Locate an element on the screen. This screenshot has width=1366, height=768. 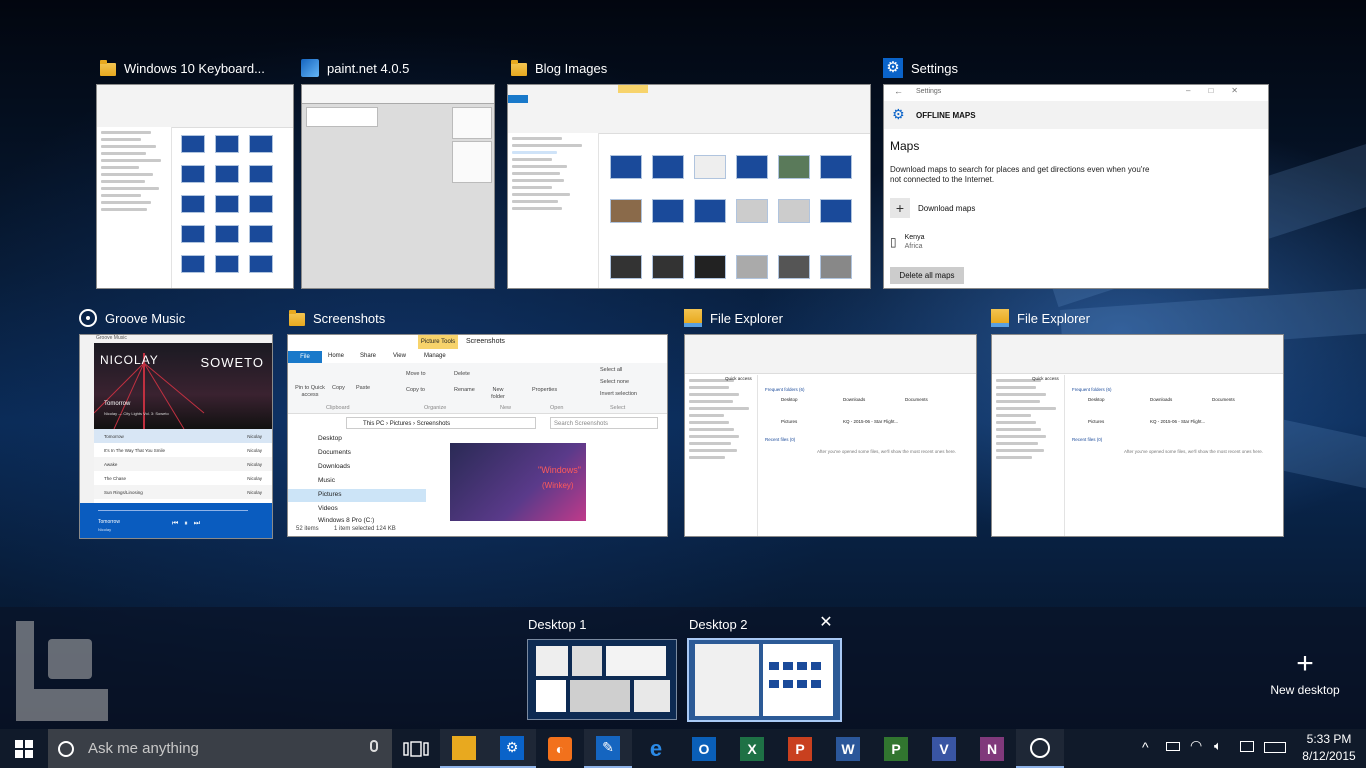
nav-item-music: Music is located at coordinates (326, 480).